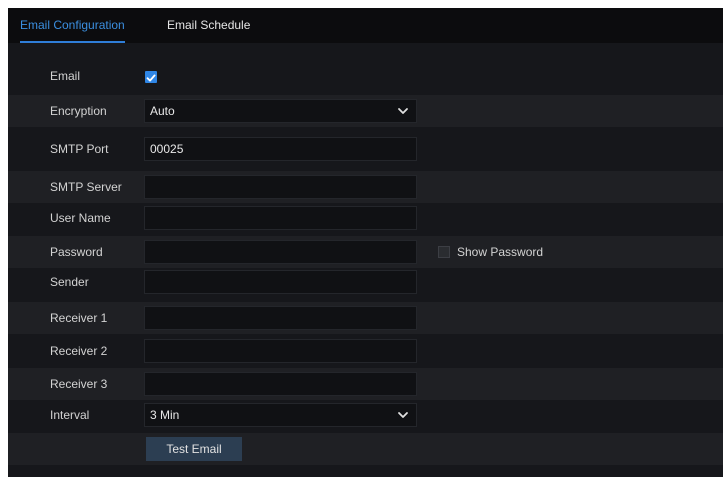 The height and width of the screenshot is (477, 723). What do you see at coordinates (365, 449) in the screenshot?
I see `test-email-row: Test Email` at bounding box center [365, 449].